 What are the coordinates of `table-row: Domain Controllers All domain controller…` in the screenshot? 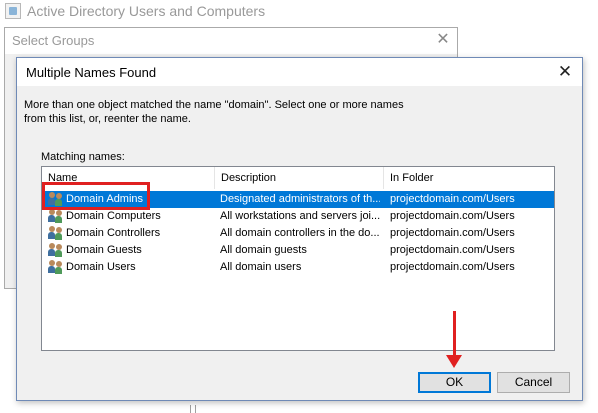 It's located at (298, 233).